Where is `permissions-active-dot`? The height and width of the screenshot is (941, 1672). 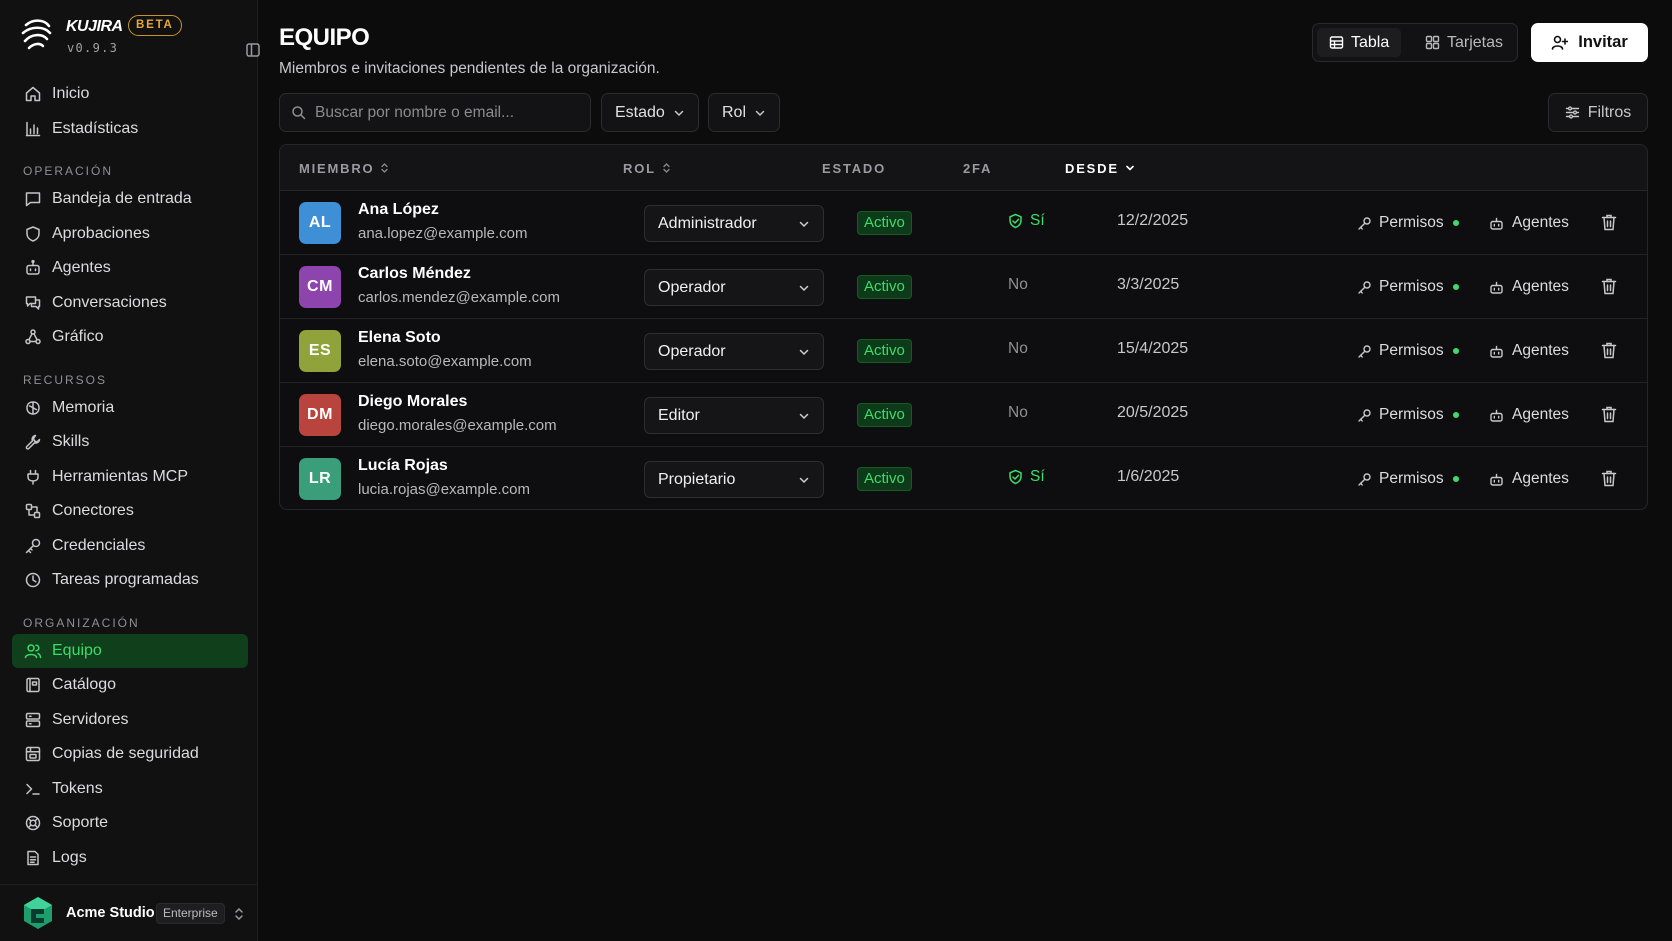 permissions-active-dot is located at coordinates (1455, 351).